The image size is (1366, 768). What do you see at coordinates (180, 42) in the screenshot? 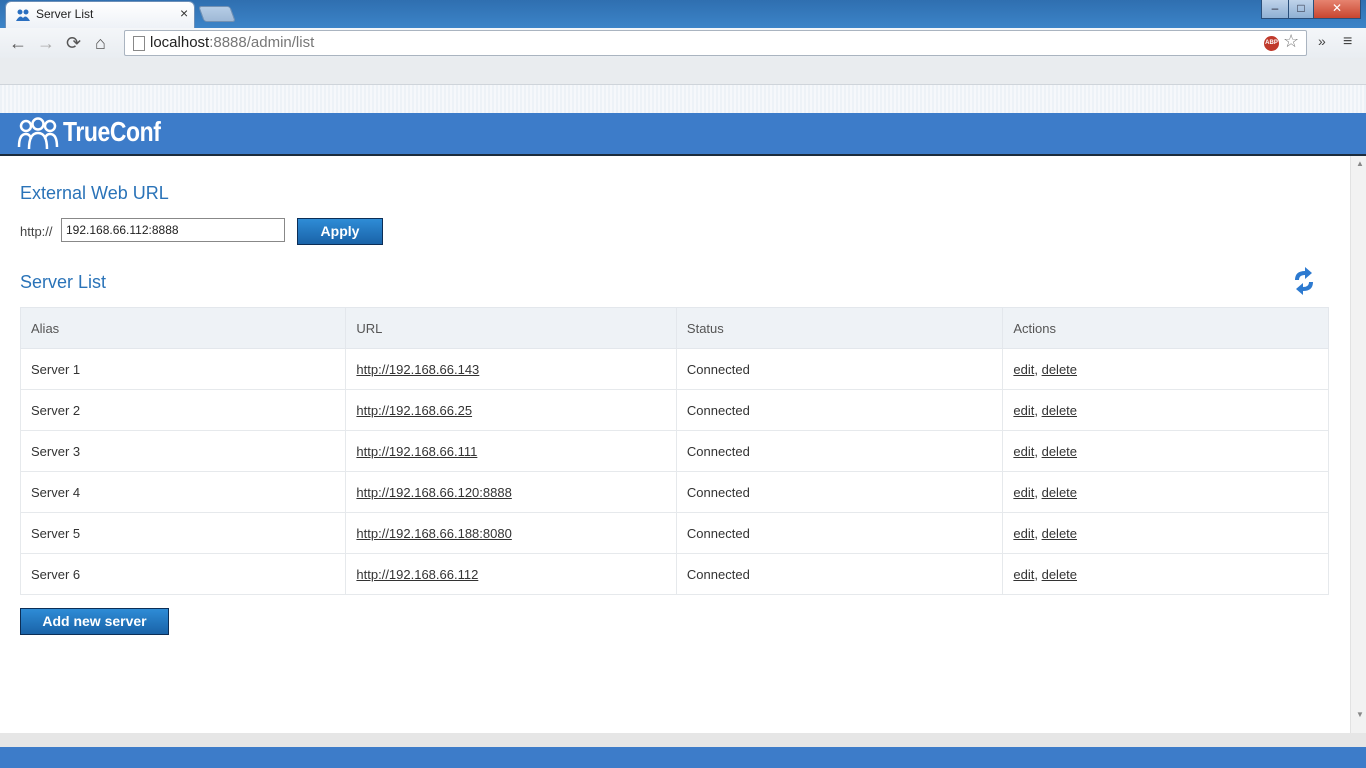
I see `url-host: localhost` at bounding box center [180, 42].